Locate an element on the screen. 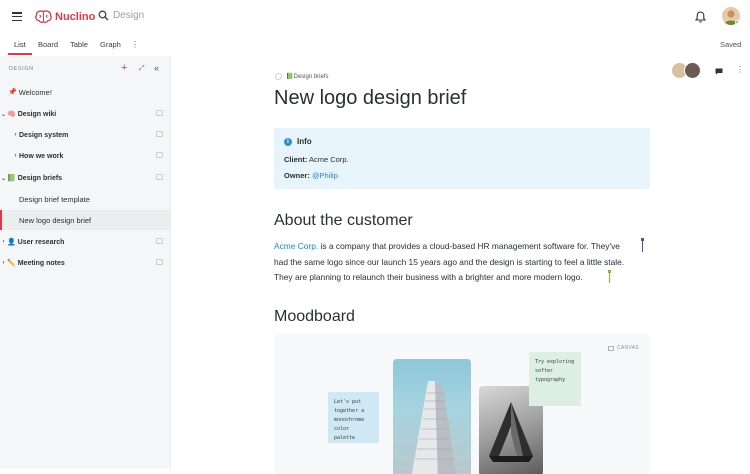 Image resolution: width=750 pixels, height=474 pixels. sidebar-item-label: New logo design brief is located at coordinates (55, 220).